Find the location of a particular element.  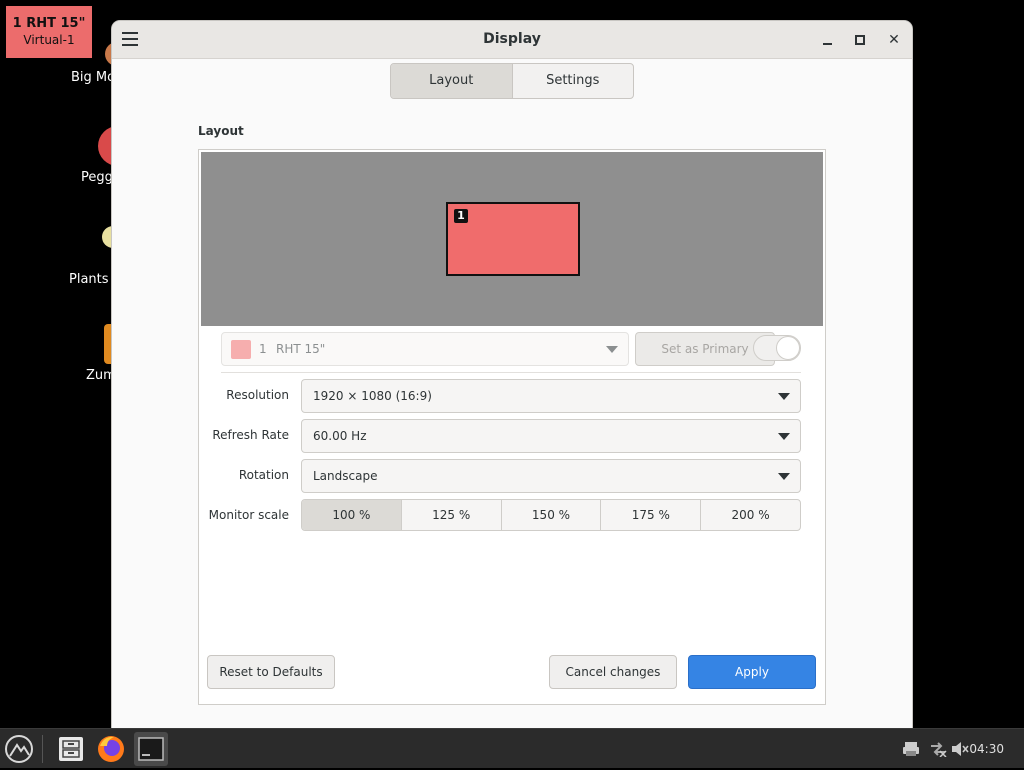

monitor-arrangement: 1 is located at coordinates (512, 239).